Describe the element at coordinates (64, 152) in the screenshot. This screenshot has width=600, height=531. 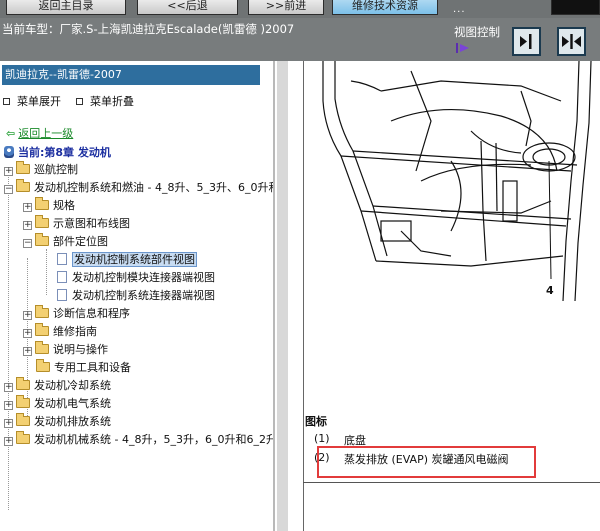
I see `current-chapter-label: 当前:第8章 发动机` at that location.